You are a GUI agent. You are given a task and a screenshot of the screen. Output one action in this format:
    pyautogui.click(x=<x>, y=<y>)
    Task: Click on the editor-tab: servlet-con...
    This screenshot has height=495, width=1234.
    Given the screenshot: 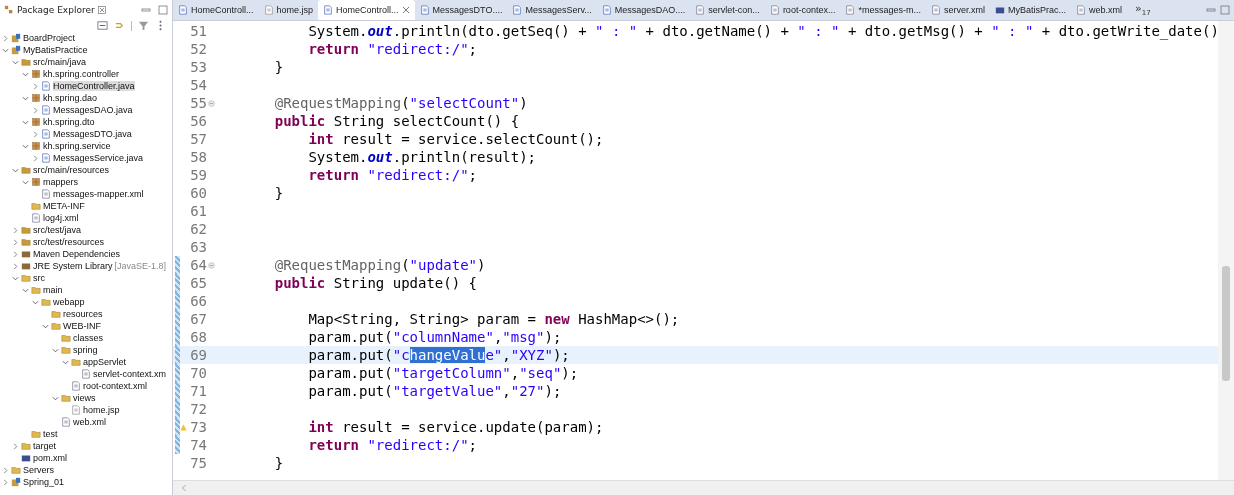 What is the action you would take?
    pyautogui.click(x=727, y=10)
    